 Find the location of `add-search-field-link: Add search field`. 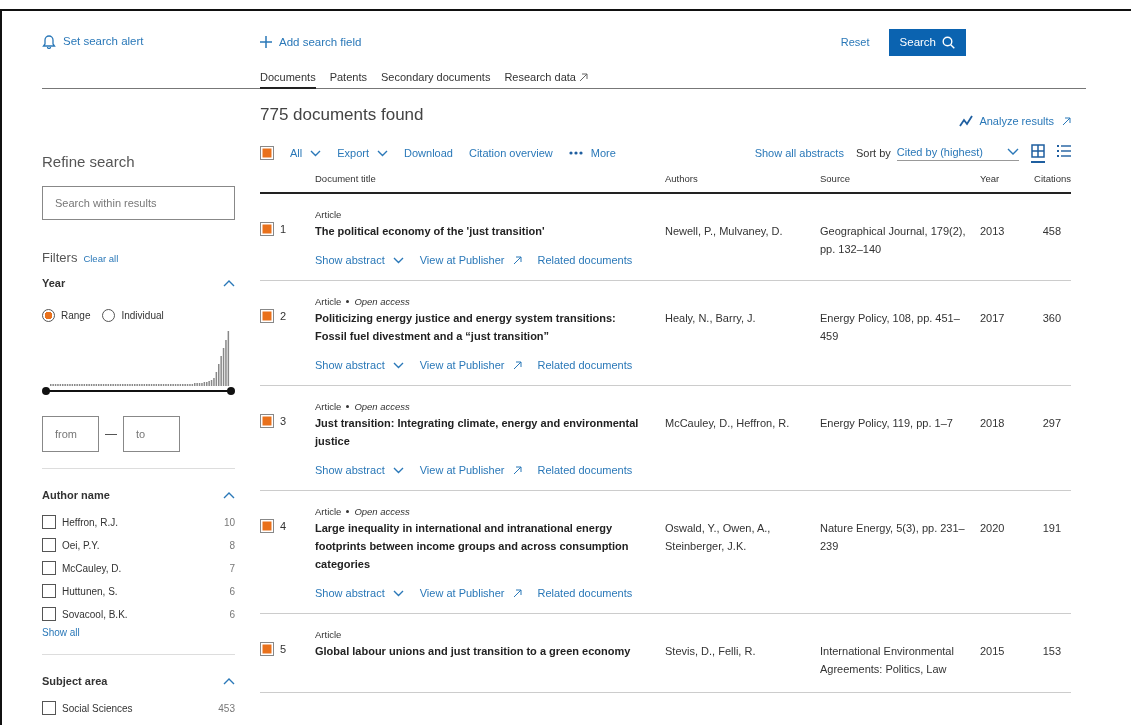

add-search-field-link: Add search field is located at coordinates (311, 42).